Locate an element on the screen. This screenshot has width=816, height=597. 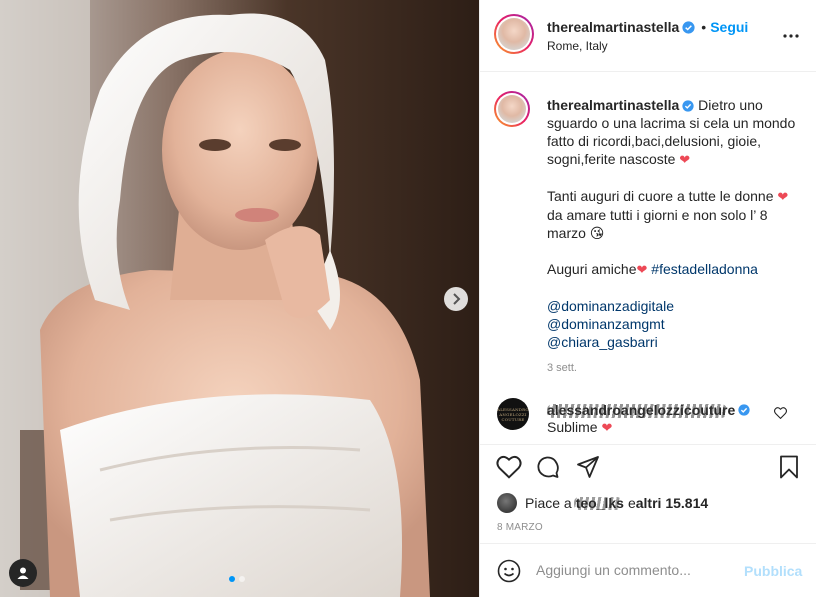
caption-paragraph-3: Auguri amiche is located at coordinates (592, 269).